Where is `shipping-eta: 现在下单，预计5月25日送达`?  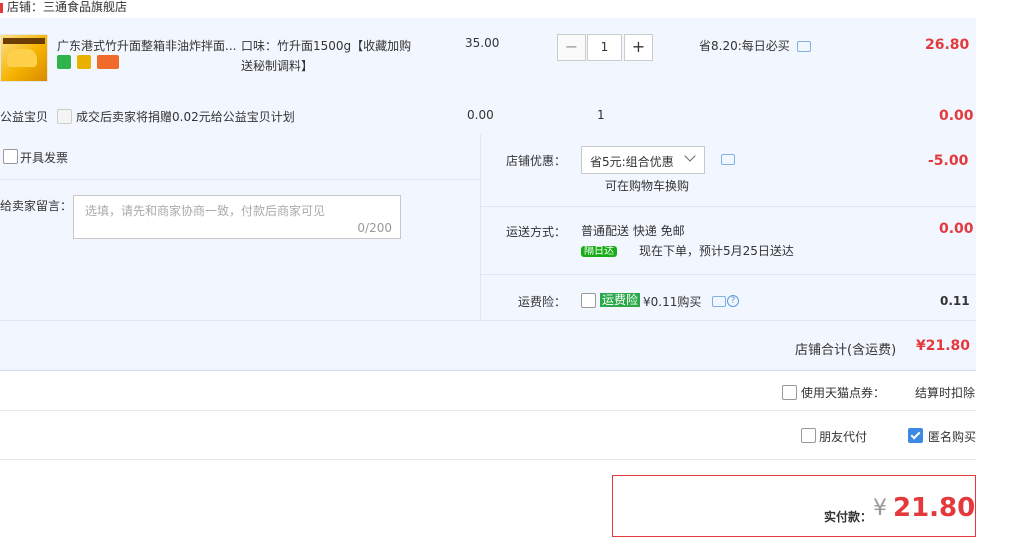
shipping-eta: 现在下单，预计5月25日送达 is located at coordinates (716, 251).